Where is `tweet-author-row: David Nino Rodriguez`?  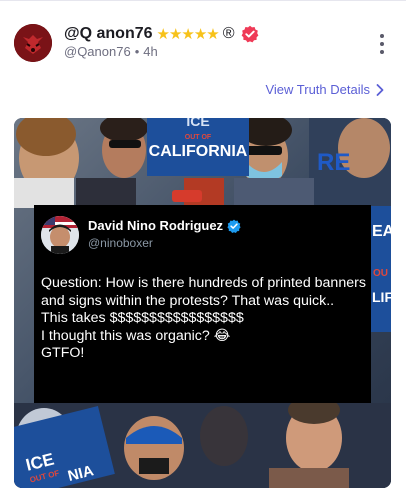 tweet-author-row: David Nino Rodriguez is located at coordinates (164, 225).